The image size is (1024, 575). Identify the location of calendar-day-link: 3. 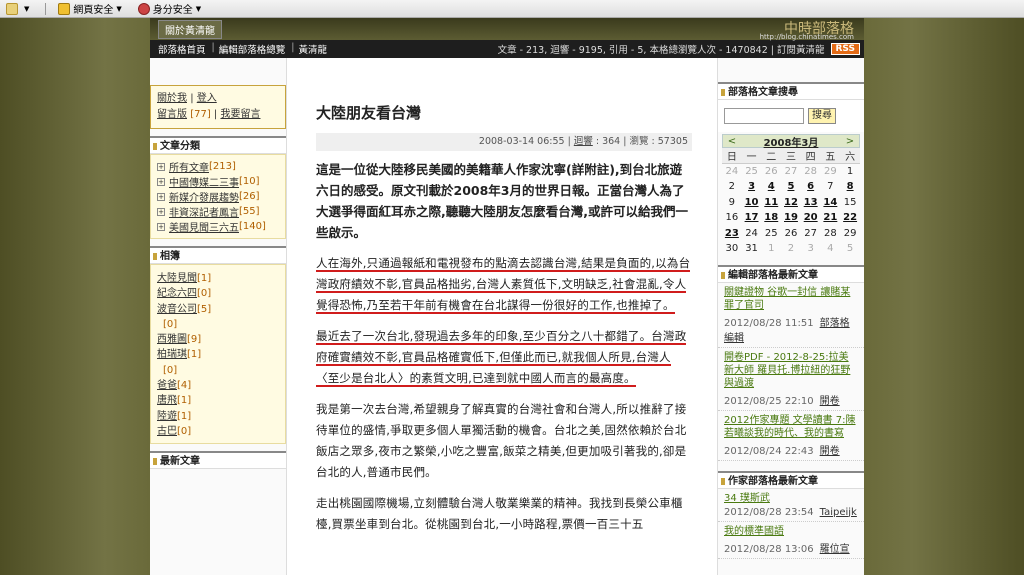
(752, 187).